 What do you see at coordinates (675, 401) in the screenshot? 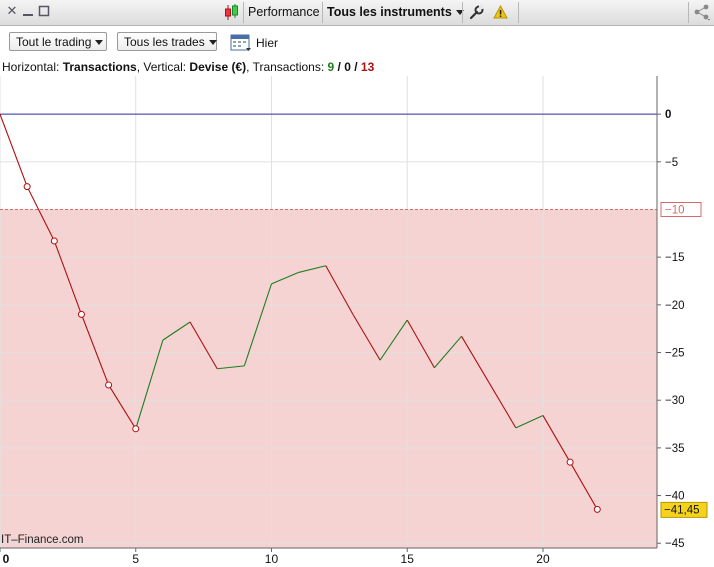
I see `y-tick-label: −30` at bounding box center [675, 401].